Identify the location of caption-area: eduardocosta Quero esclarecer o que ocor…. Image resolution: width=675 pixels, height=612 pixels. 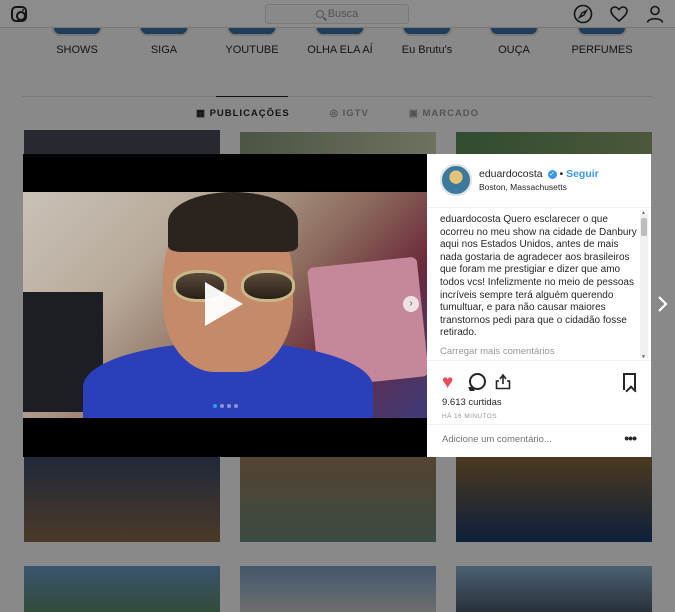
(540, 286).